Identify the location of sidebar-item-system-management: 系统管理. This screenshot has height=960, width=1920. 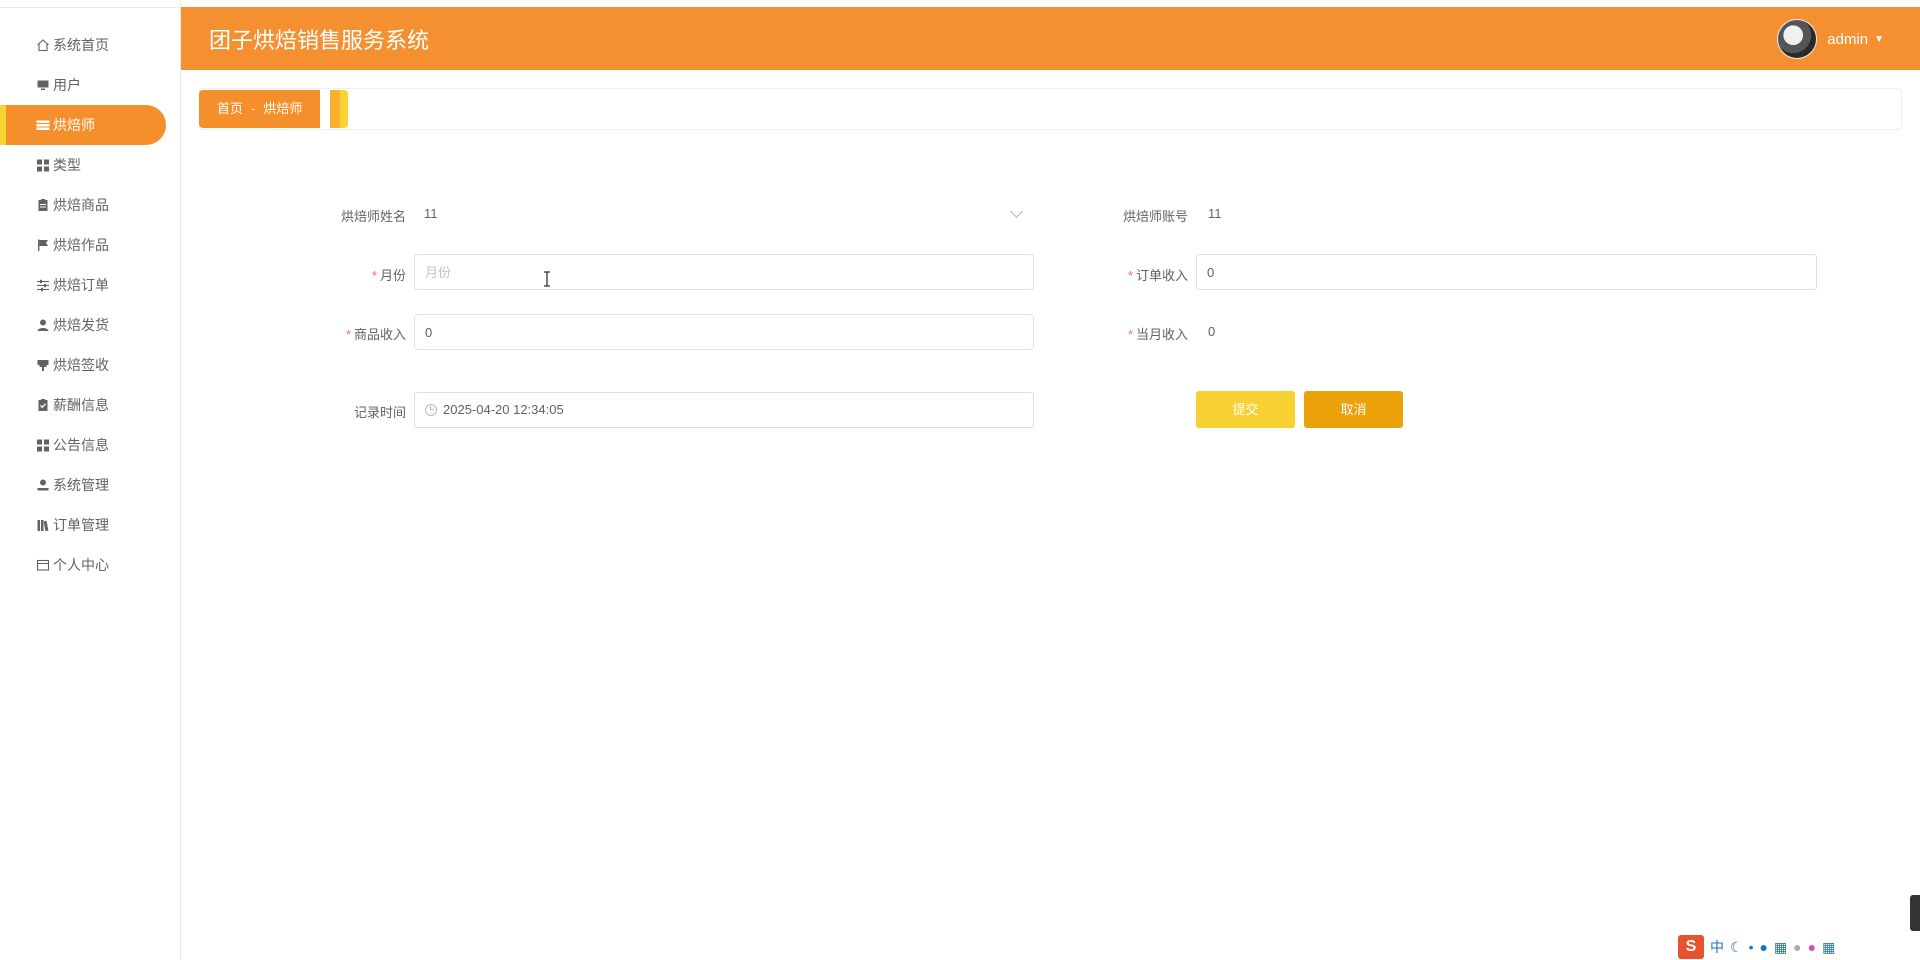
(90, 485).